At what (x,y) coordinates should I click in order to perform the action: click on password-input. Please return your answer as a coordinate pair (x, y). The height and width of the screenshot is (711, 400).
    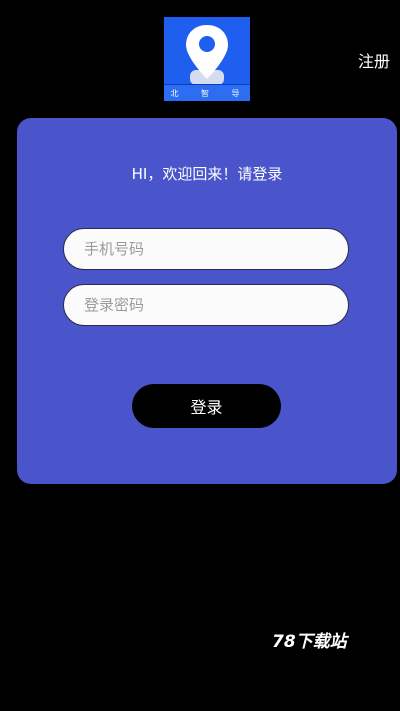
    Looking at the image, I should click on (206, 305).